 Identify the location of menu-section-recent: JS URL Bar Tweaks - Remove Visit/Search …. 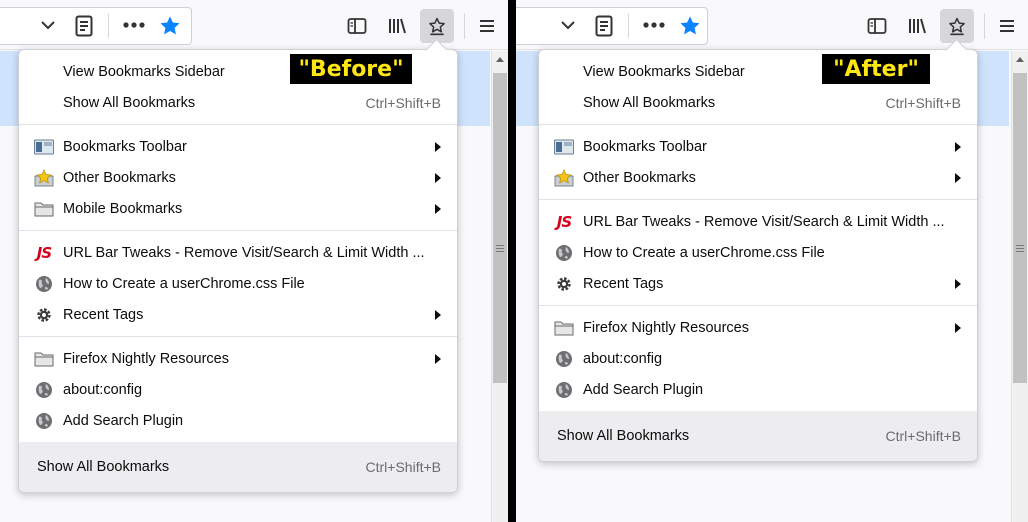
(238, 284).